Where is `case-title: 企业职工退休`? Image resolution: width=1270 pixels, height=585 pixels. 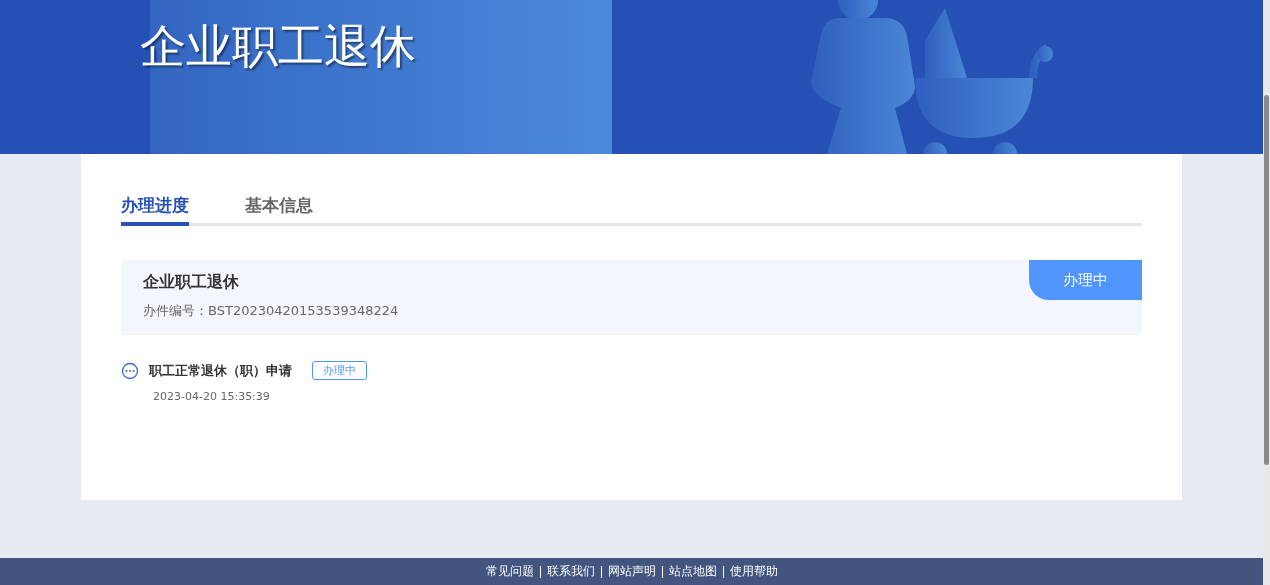 case-title: 企业职工退休 is located at coordinates (191, 282).